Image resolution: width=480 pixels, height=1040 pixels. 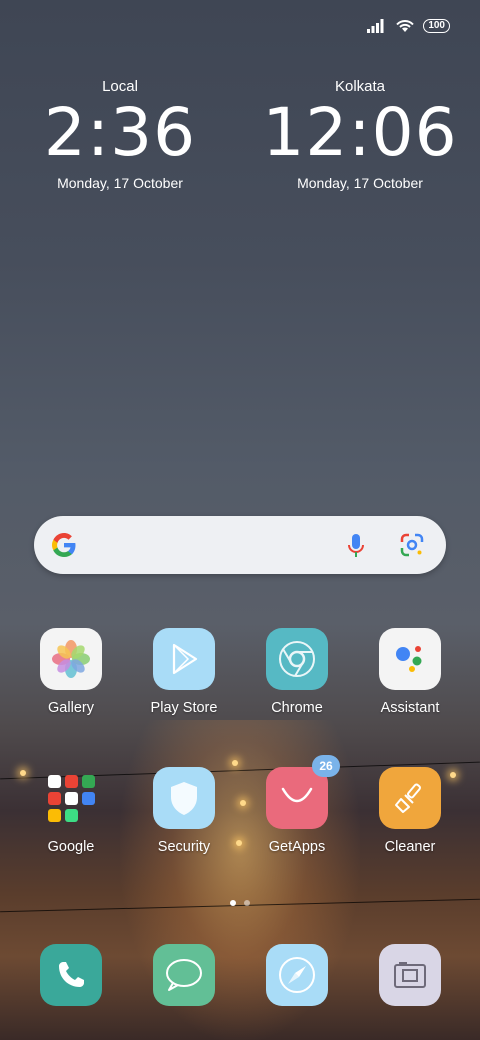 I want to click on microphone-icon, so click(x=356, y=546).